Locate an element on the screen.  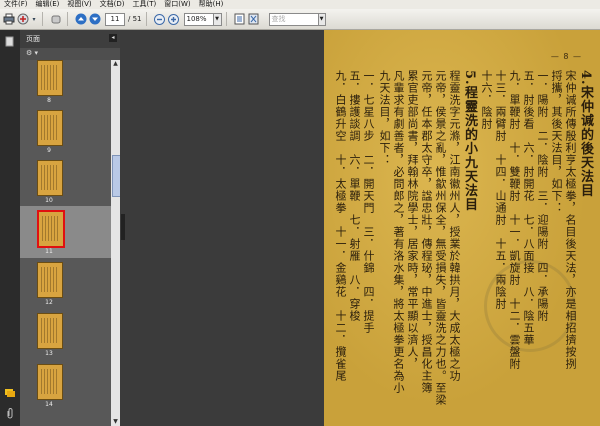
text-column: 累官吏部尚書，拜翰林院學士，居家時，常平顯以濟人， is located at coordinates (412, 220).